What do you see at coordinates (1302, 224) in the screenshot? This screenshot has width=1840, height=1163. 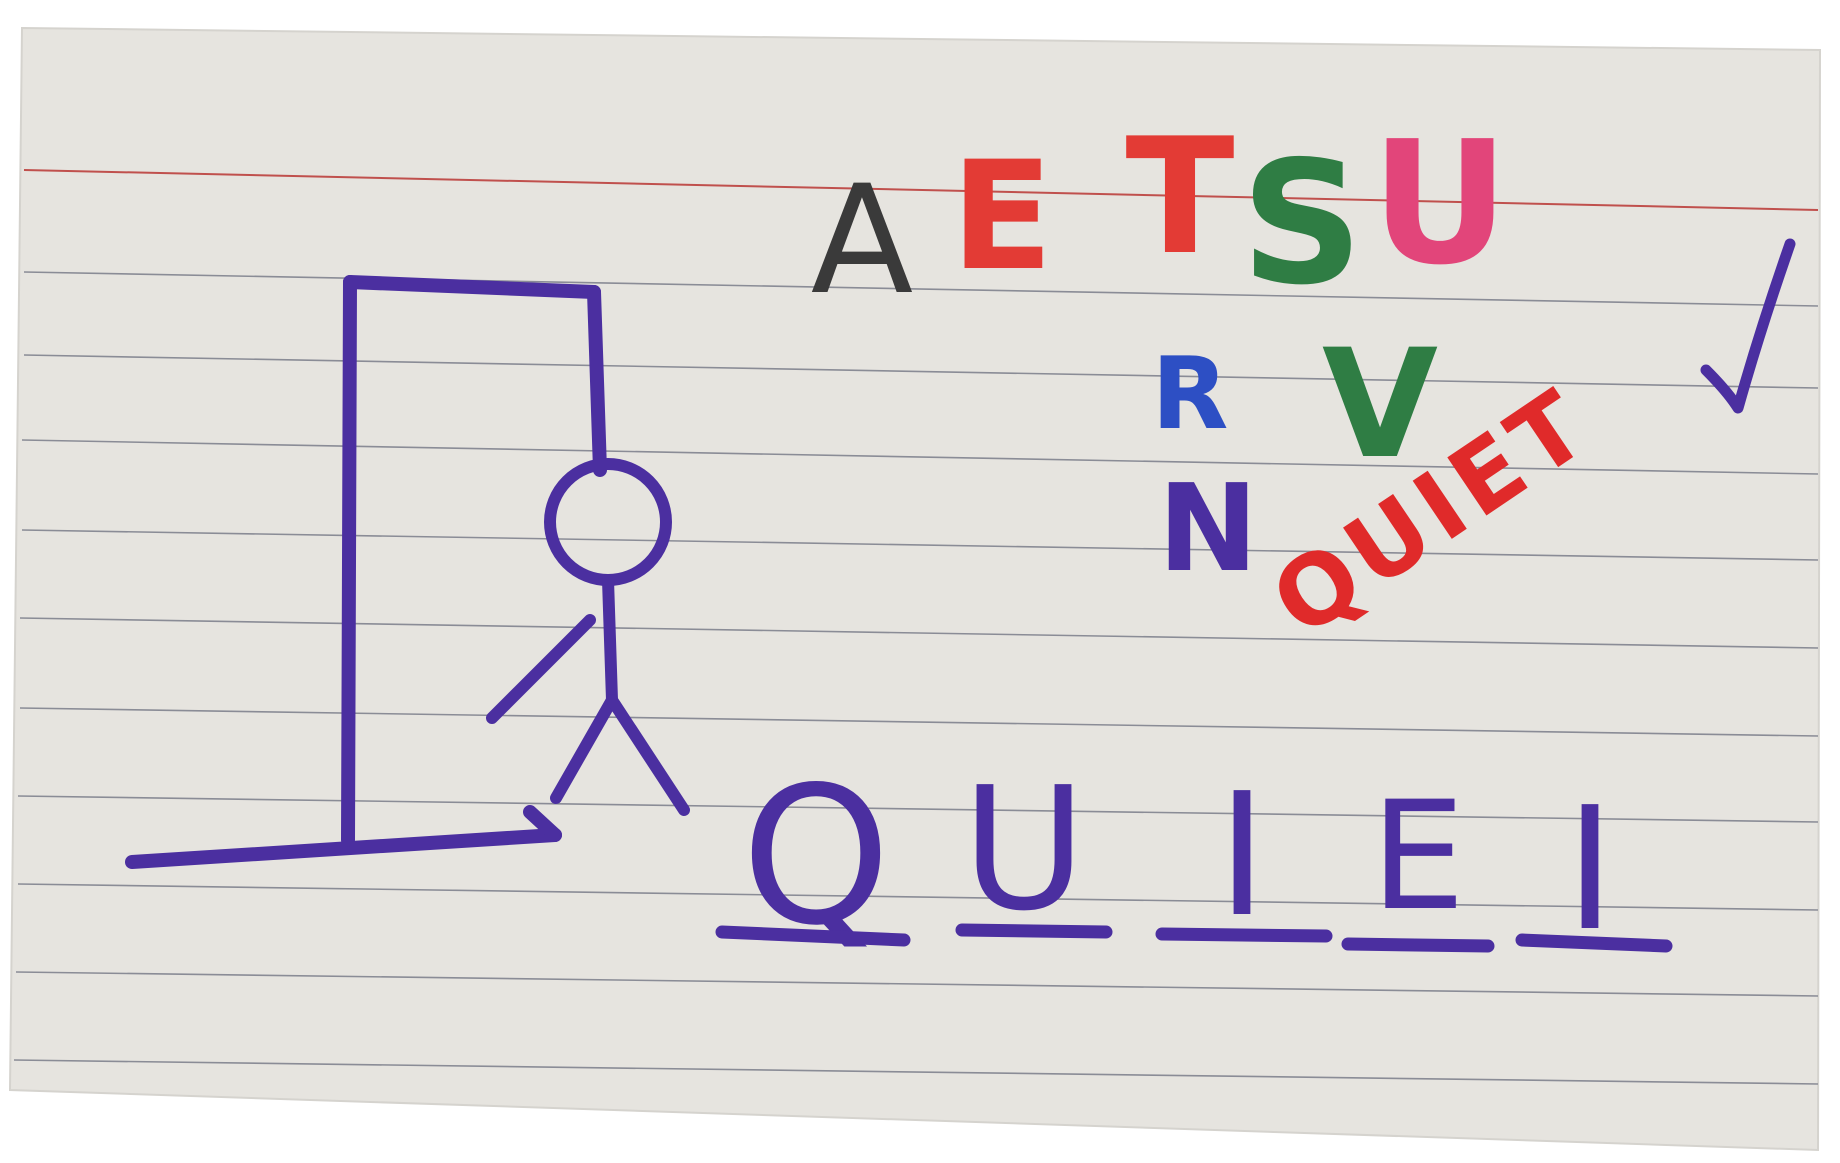 I see `guessed-letter-s: S` at bounding box center [1302, 224].